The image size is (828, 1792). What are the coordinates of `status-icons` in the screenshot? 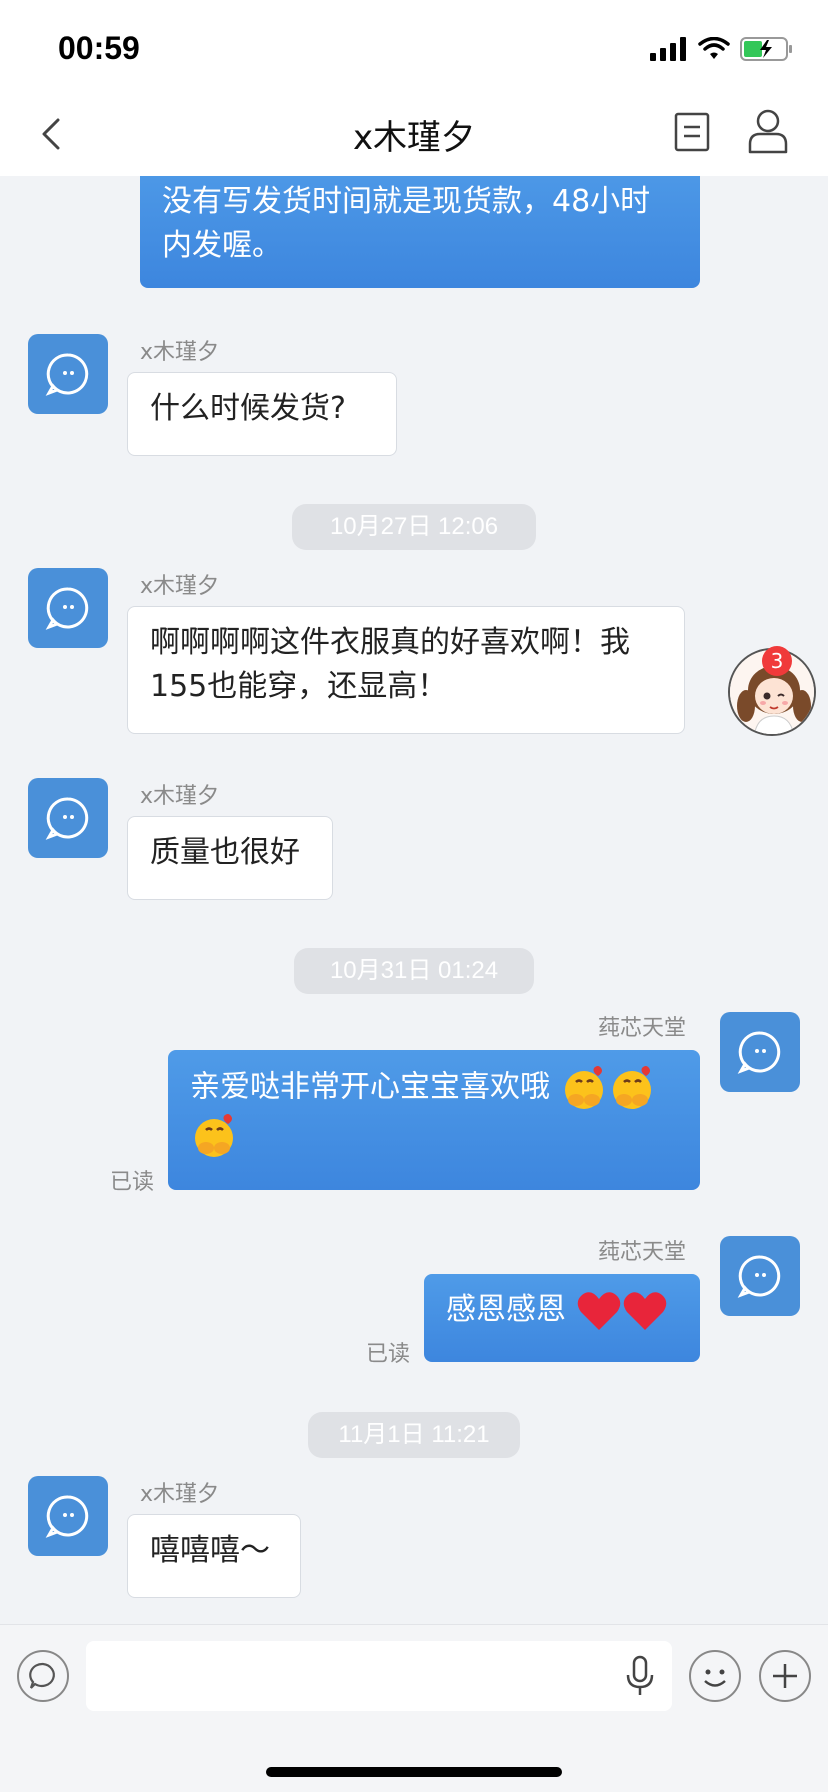 It's located at (722, 49).